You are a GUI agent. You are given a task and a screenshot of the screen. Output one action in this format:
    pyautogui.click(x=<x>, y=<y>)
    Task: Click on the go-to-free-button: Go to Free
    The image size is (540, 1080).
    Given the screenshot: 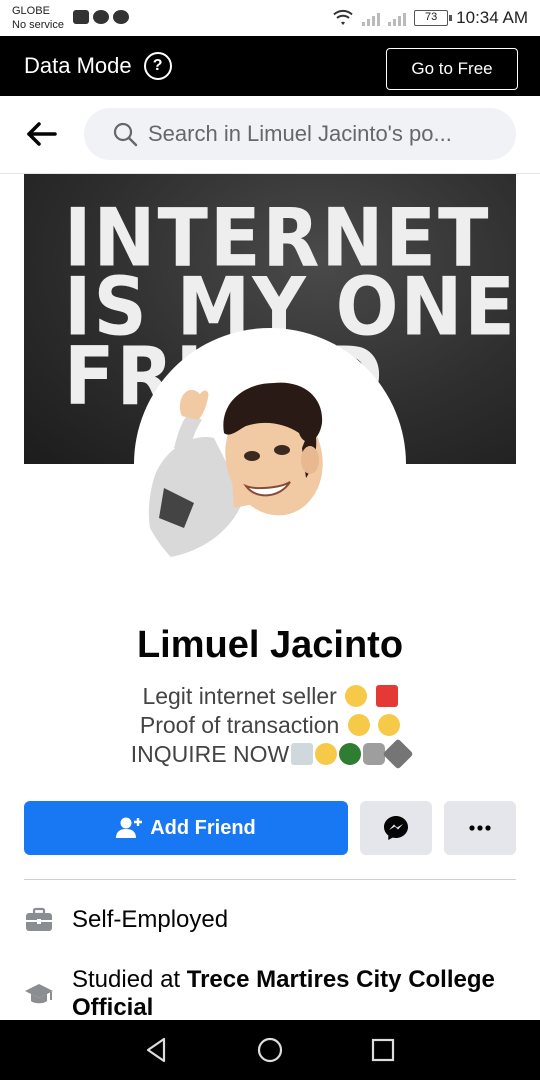 What is the action you would take?
    pyautogui.click(x=452, y=69)
    